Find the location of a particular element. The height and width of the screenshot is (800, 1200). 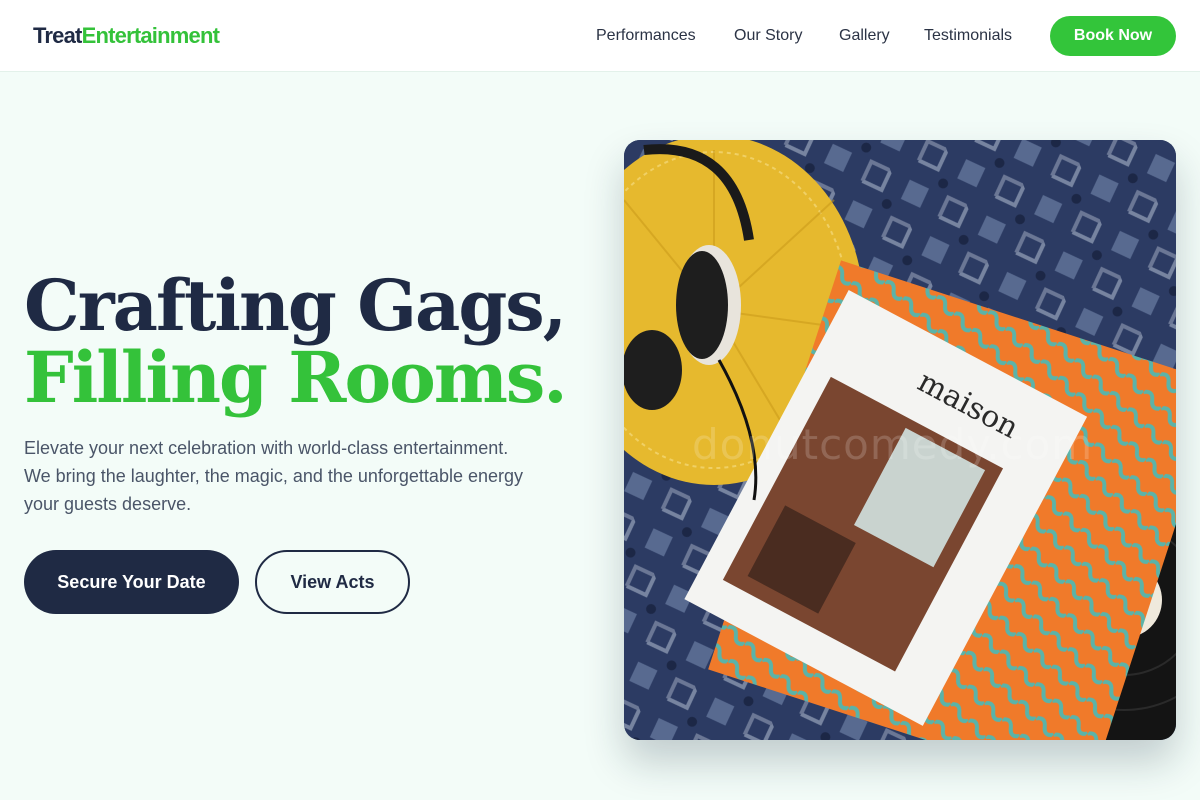

nav-link-gallery: Gallery is located at coordinates (864, 36).